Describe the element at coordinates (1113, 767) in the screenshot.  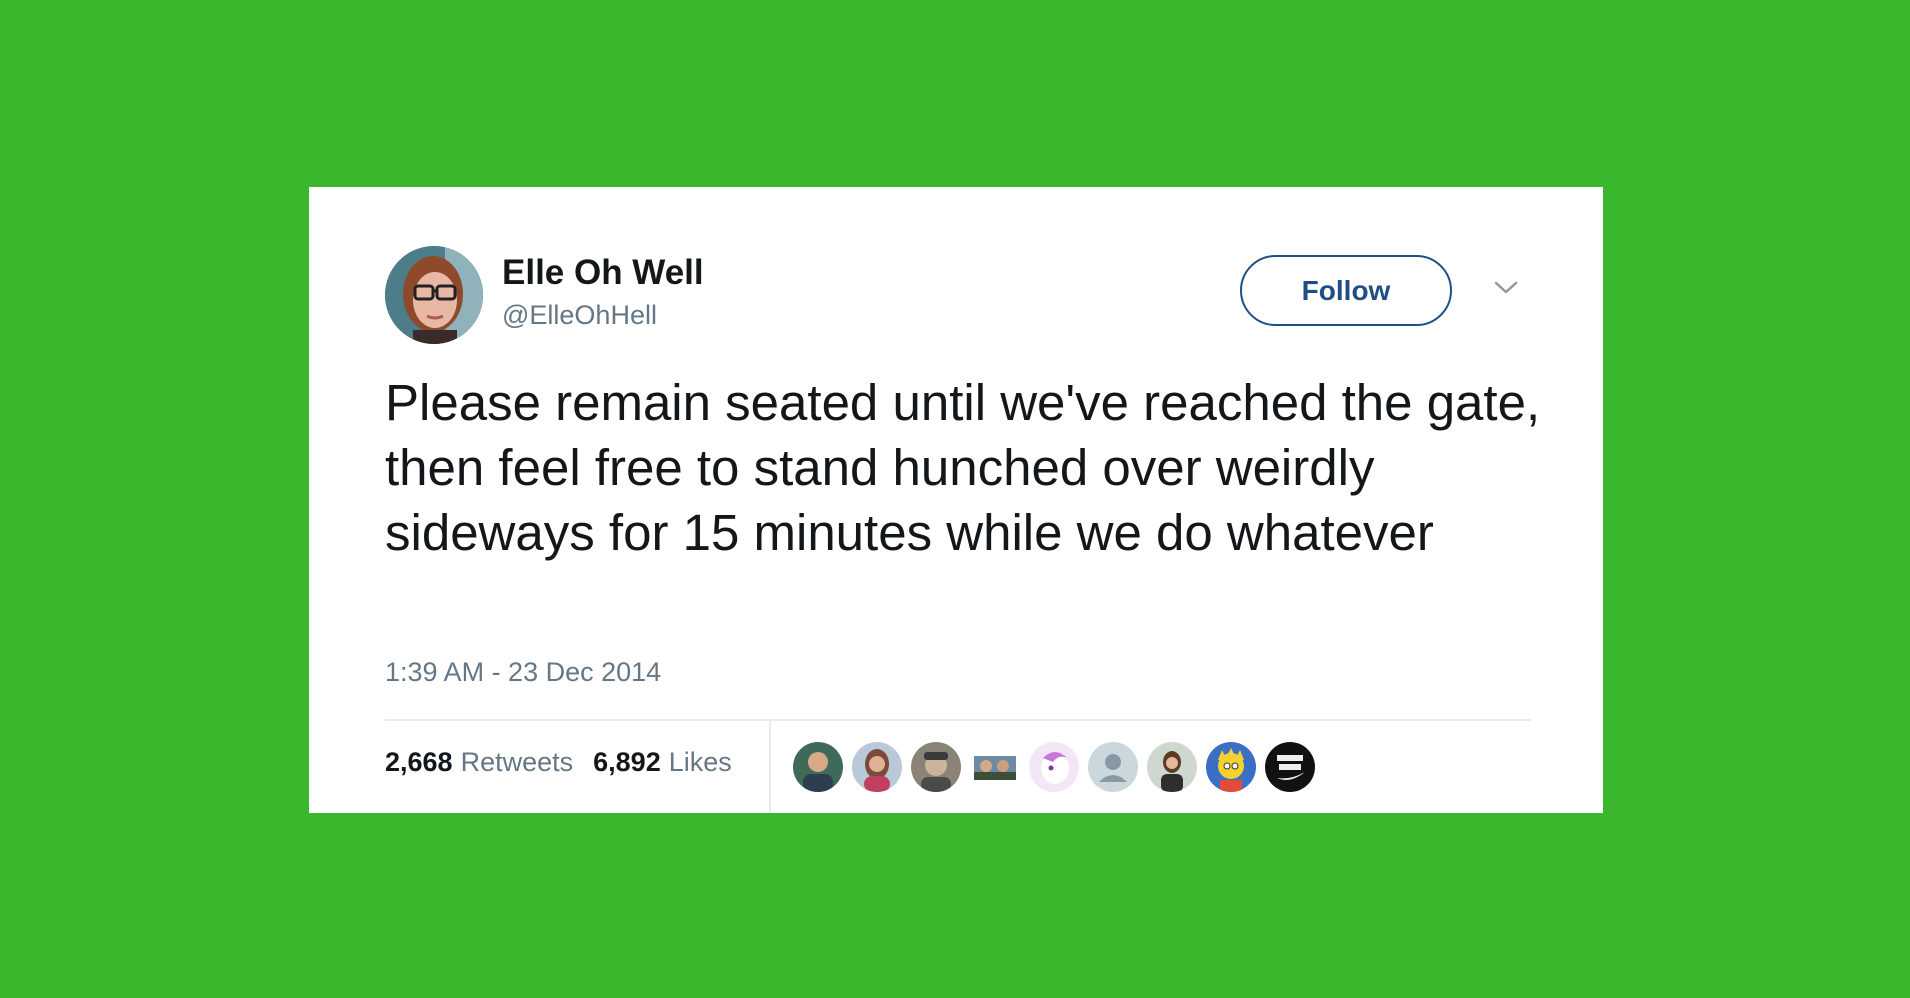
I see `default-avatar-icon` at that location.